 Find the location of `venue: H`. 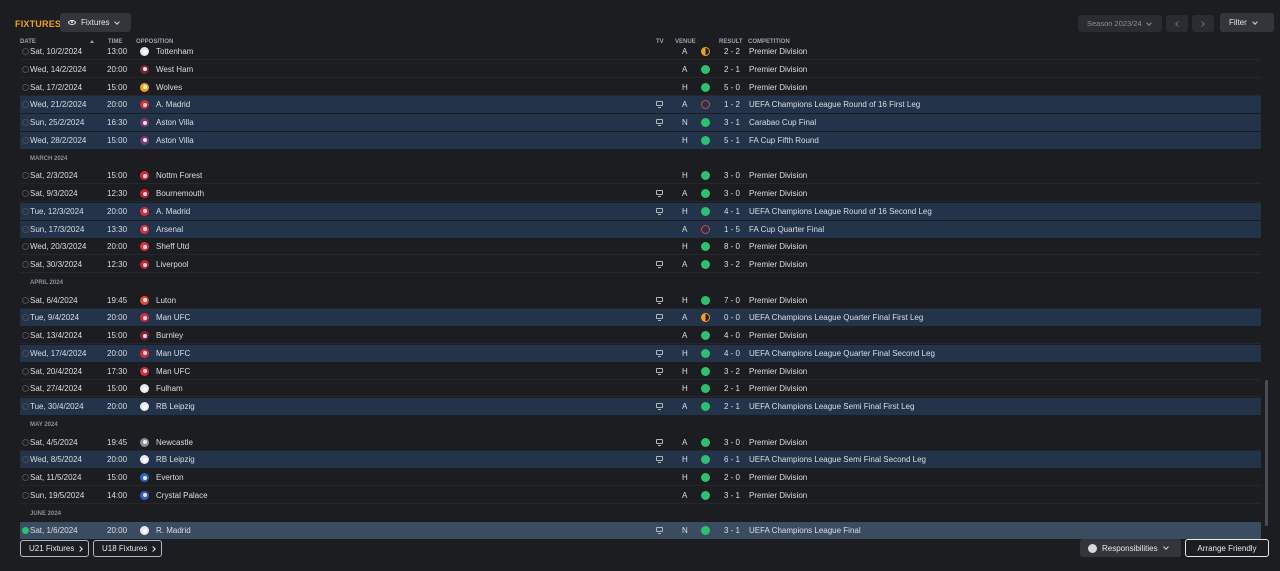

venue: H is located at coordinates (685, 389).